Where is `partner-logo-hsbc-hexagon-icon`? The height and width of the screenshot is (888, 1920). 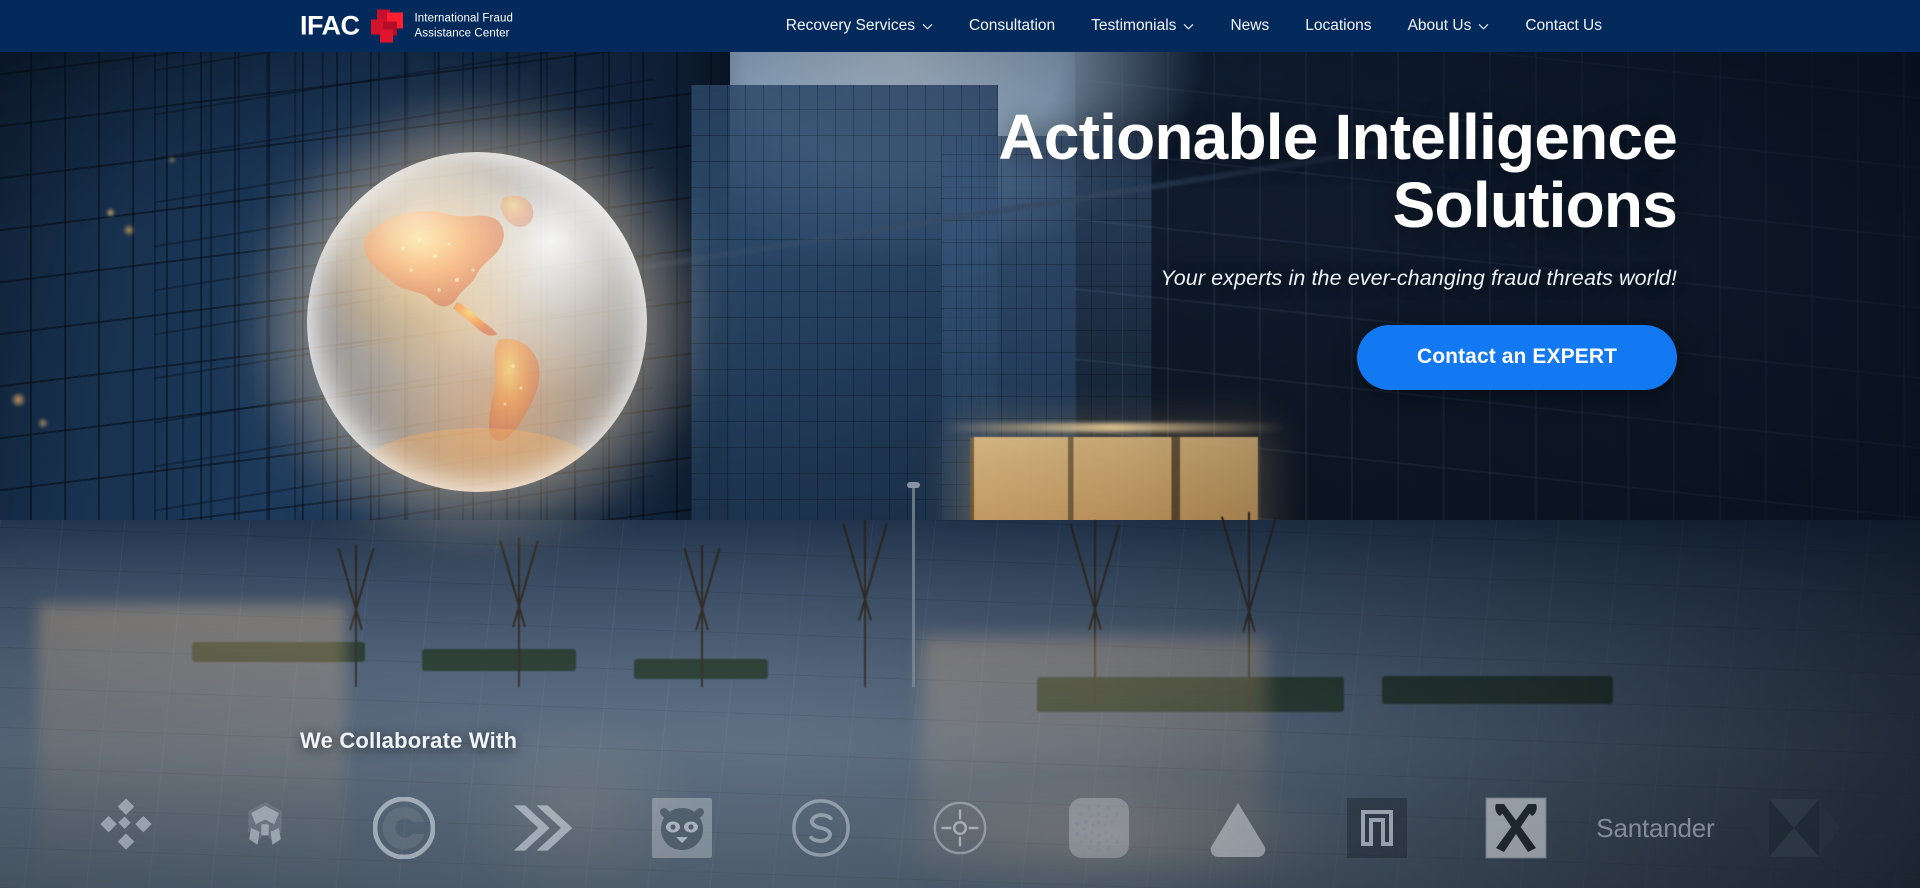 partner-logo-hsbc-hexagon-icon is located at coordinates (1794, 828).